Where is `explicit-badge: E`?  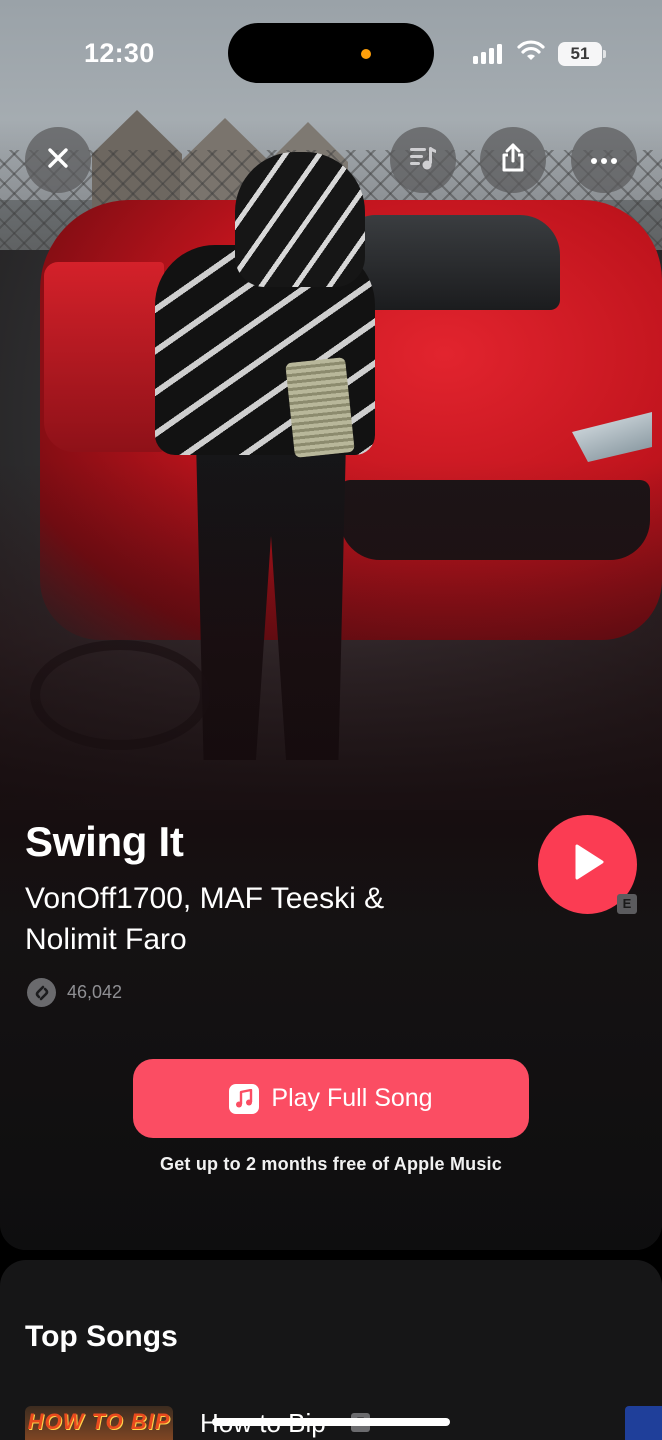 explicit-badge: E is located at coordinates (627, 904).